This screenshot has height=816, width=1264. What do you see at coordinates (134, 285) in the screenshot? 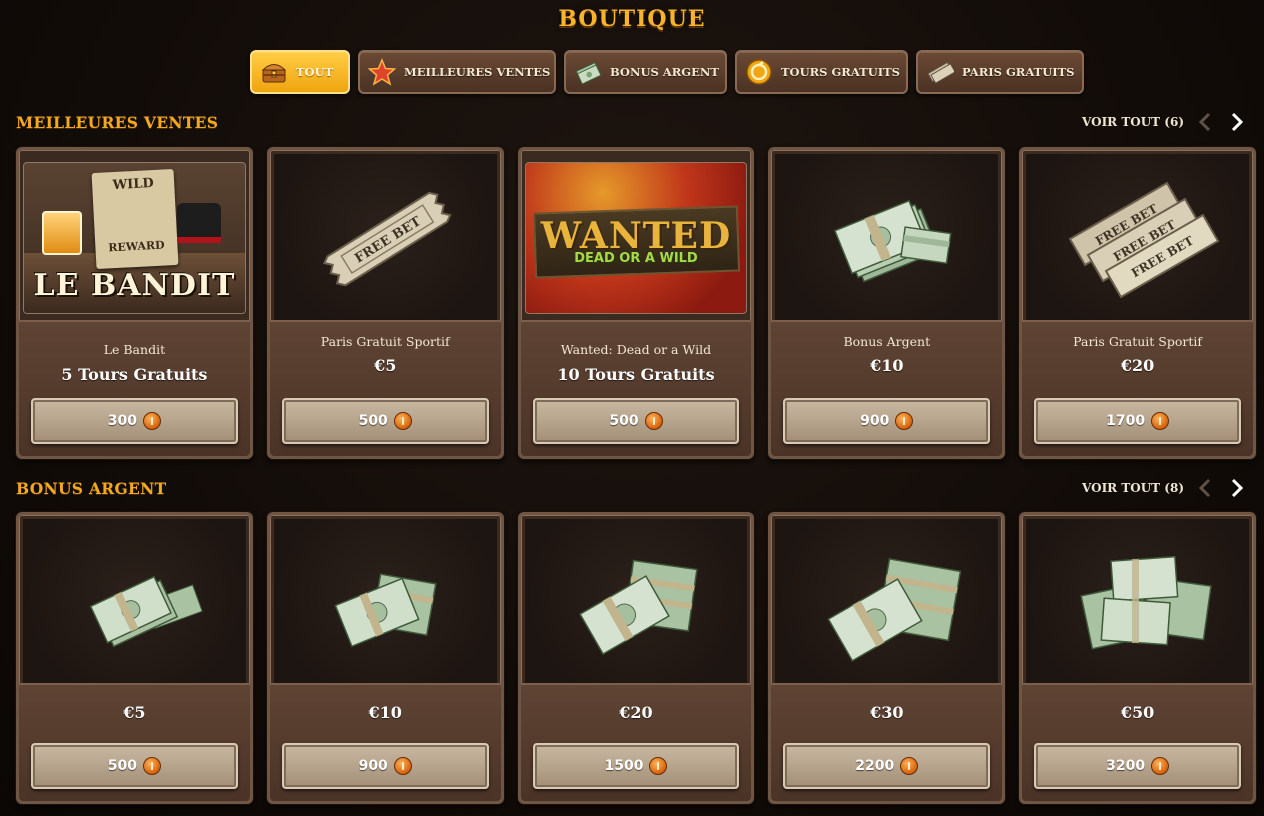
I see `game-logo: LE BANDIT` at bounding box center [134, 285].